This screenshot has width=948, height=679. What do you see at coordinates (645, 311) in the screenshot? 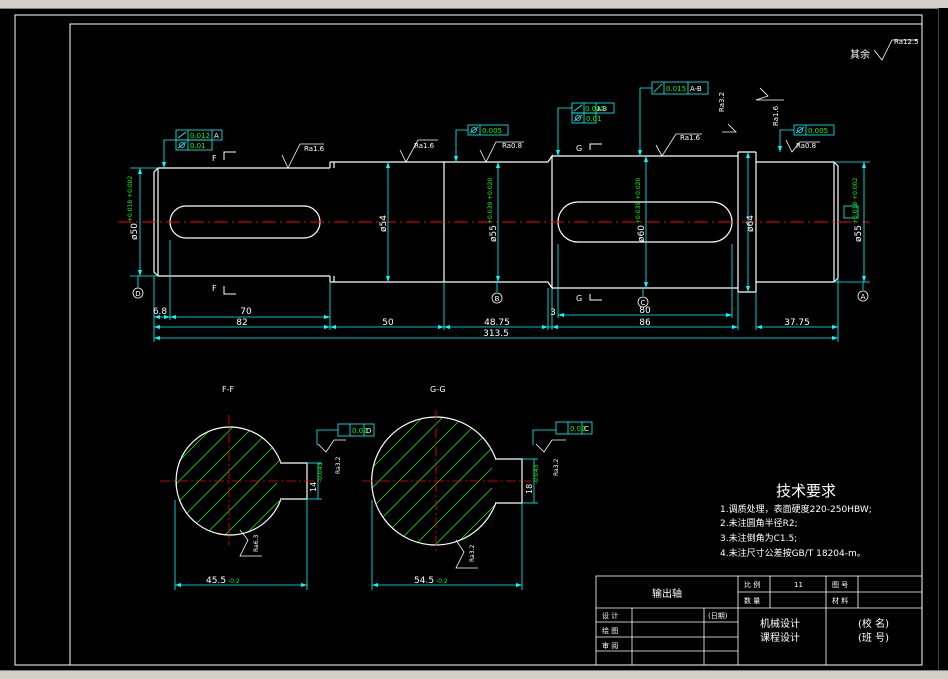
I see `dim-80: 80` at bounding box center [645, 311].